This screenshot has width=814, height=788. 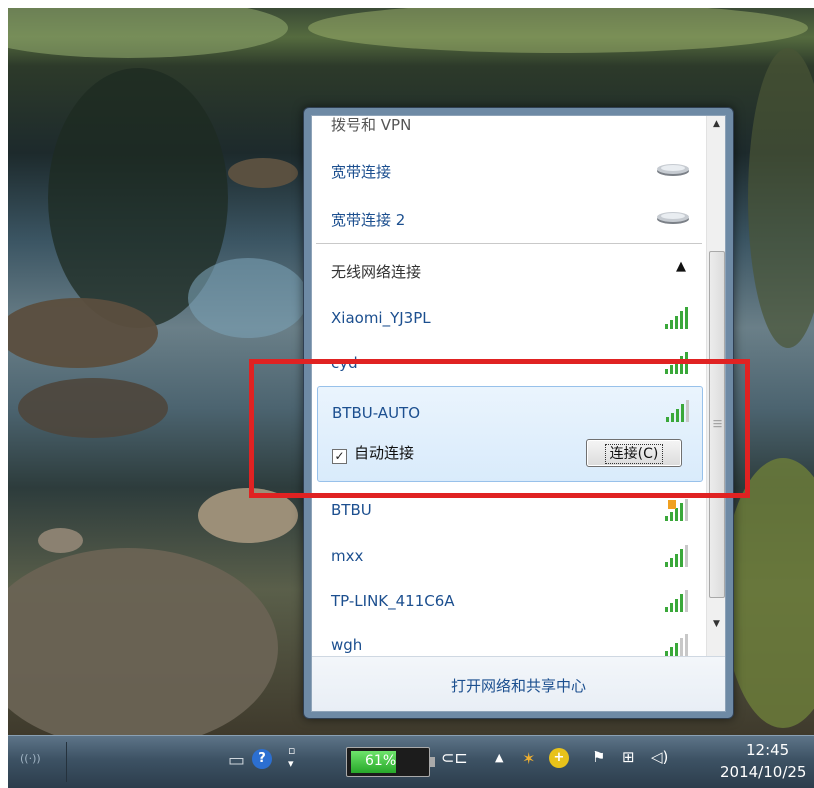 I want to click on keyboard-icon: ▭, so click(x=236, y=760).